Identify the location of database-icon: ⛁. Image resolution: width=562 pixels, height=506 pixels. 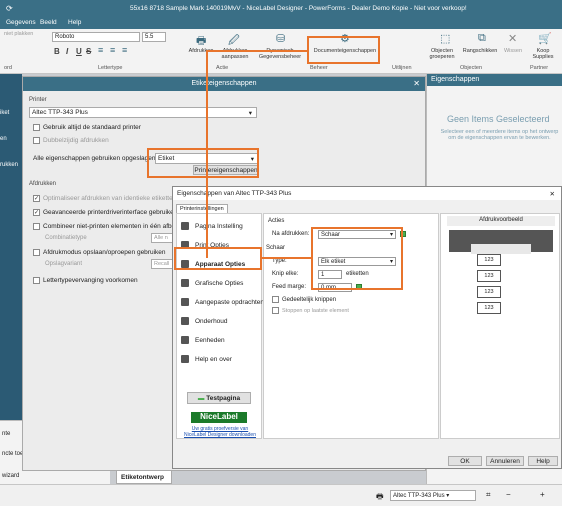
(280, 38).